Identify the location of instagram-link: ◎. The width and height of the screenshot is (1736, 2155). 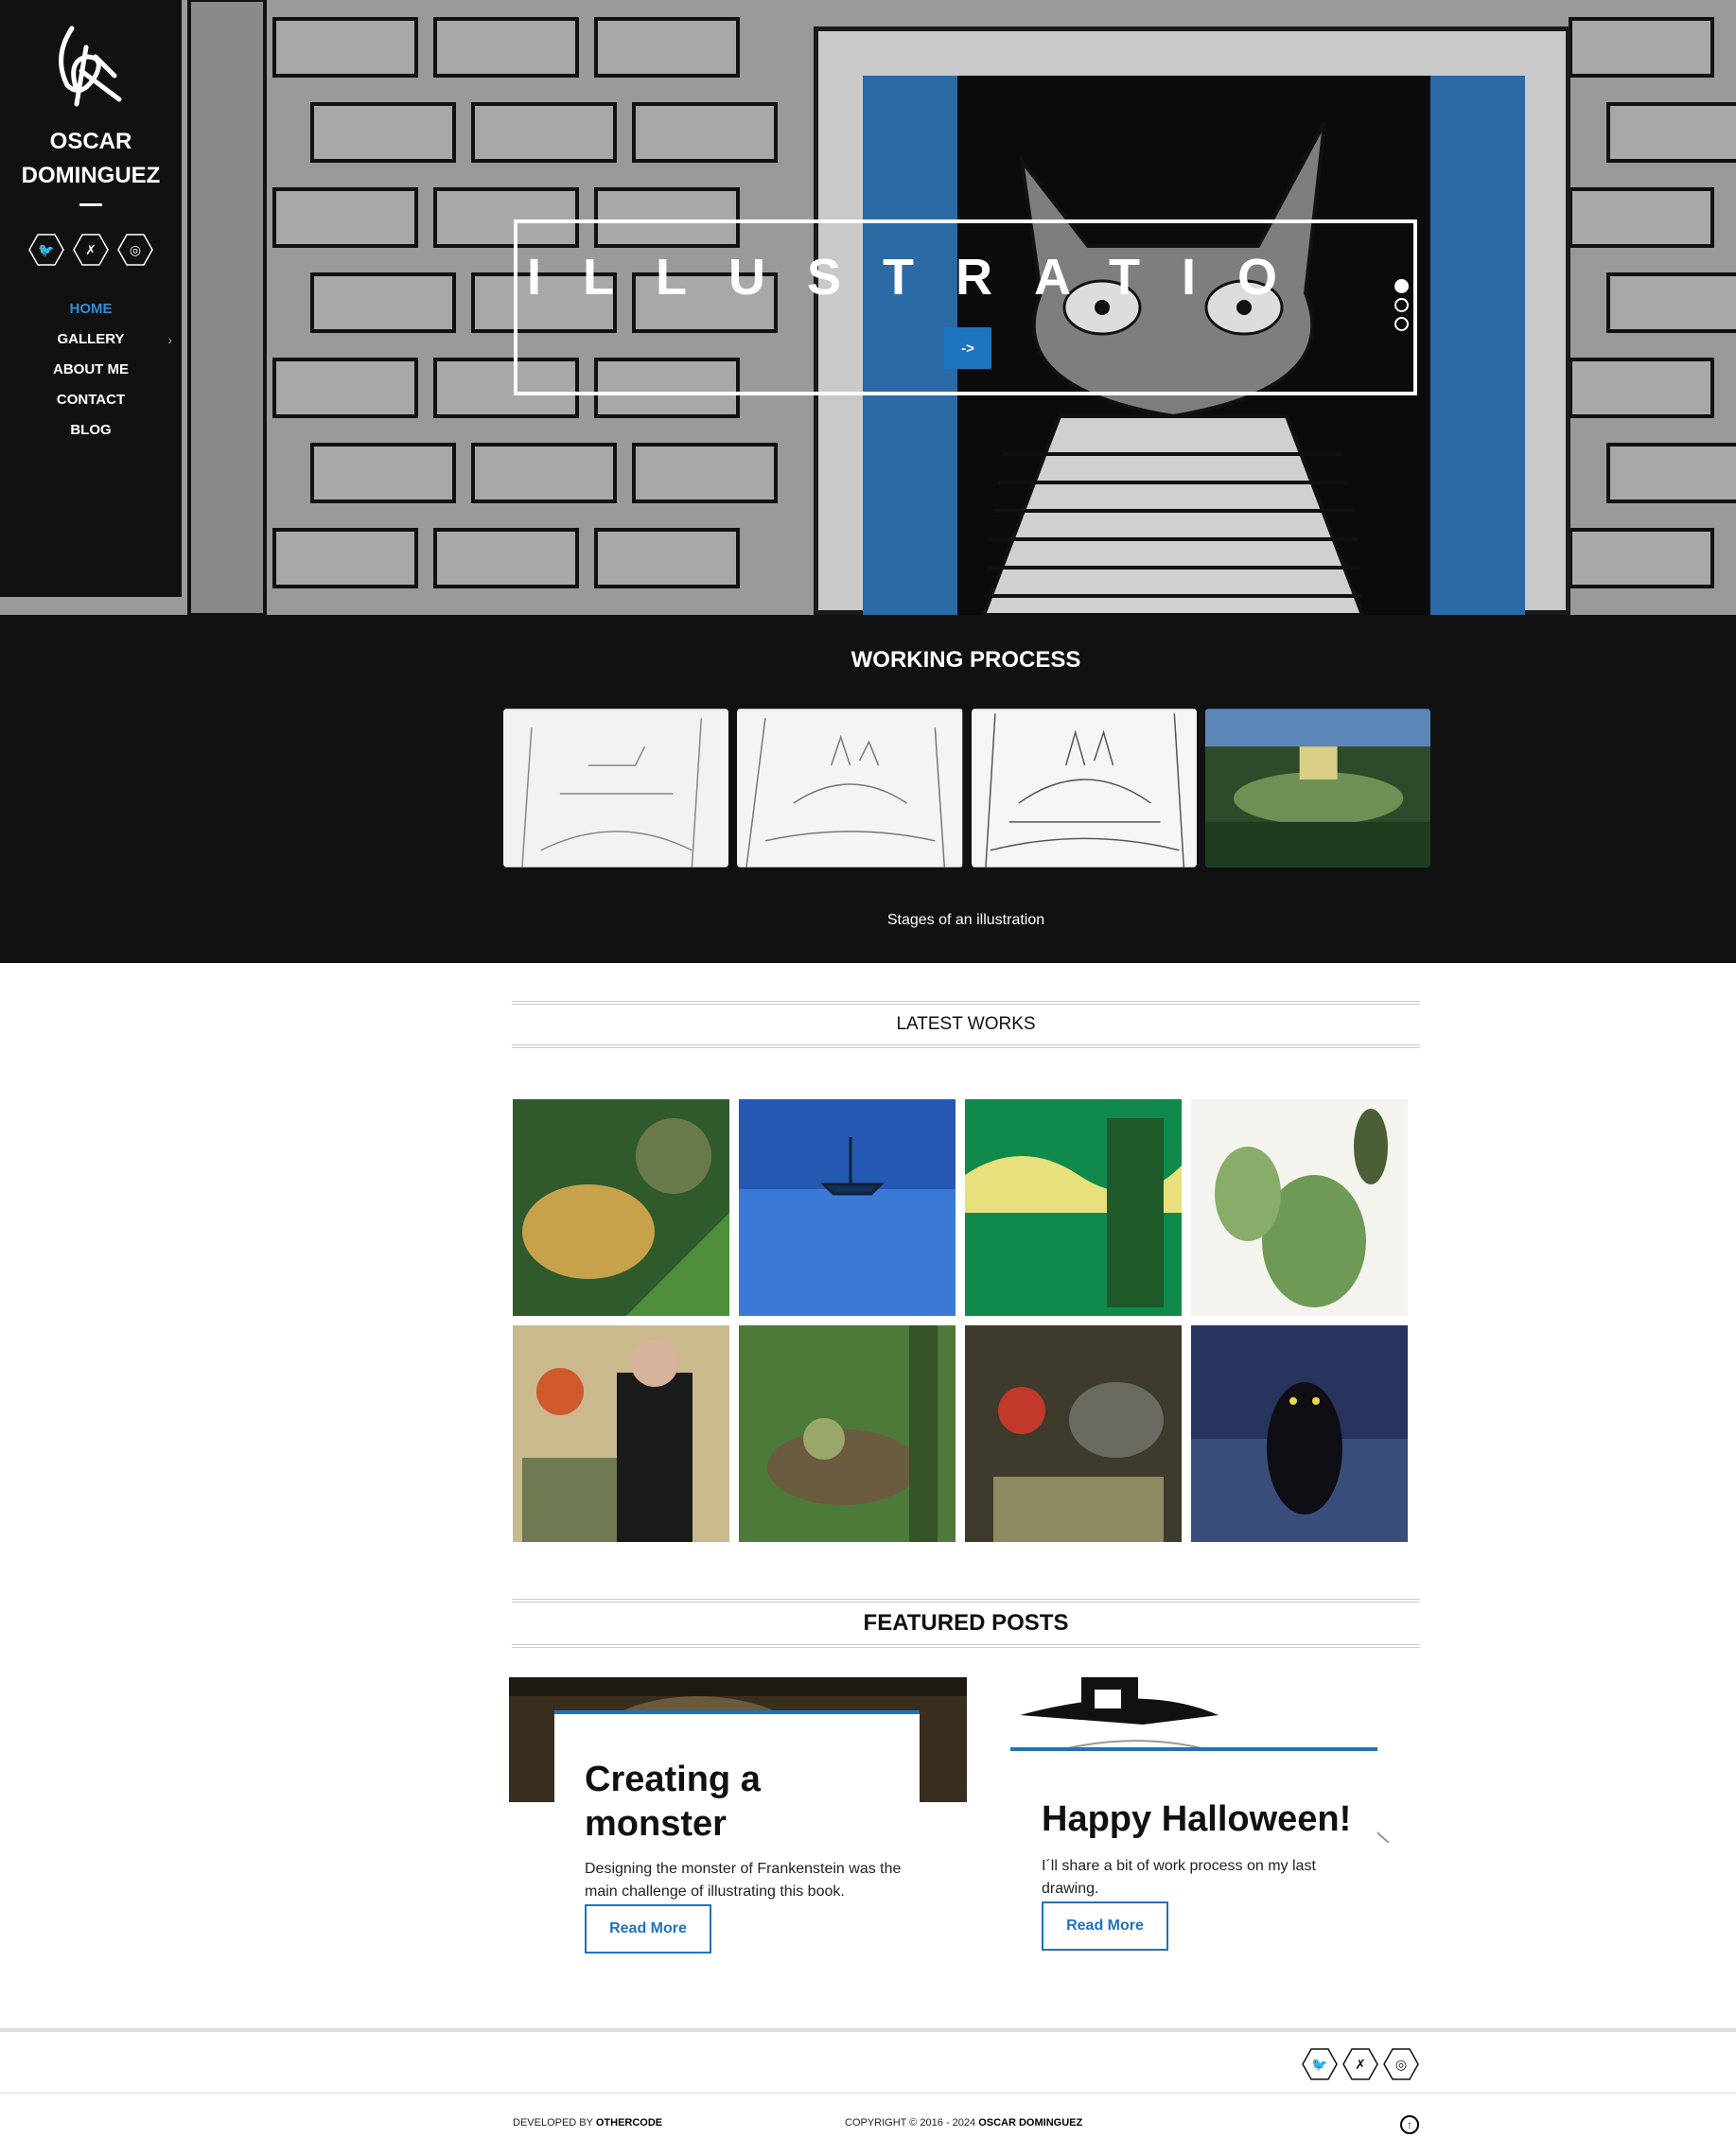
(135, 250).